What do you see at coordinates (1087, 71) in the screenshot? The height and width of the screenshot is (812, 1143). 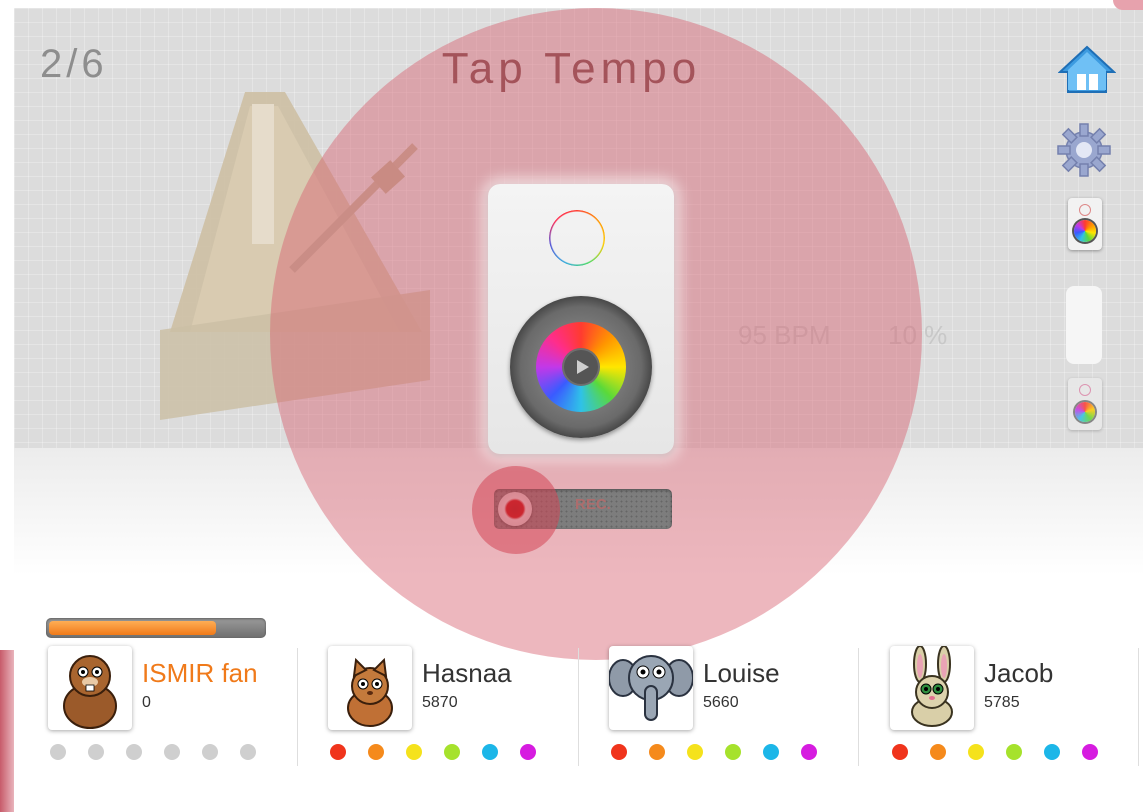 I see `home-icon` at bounding box center [1087, 71].